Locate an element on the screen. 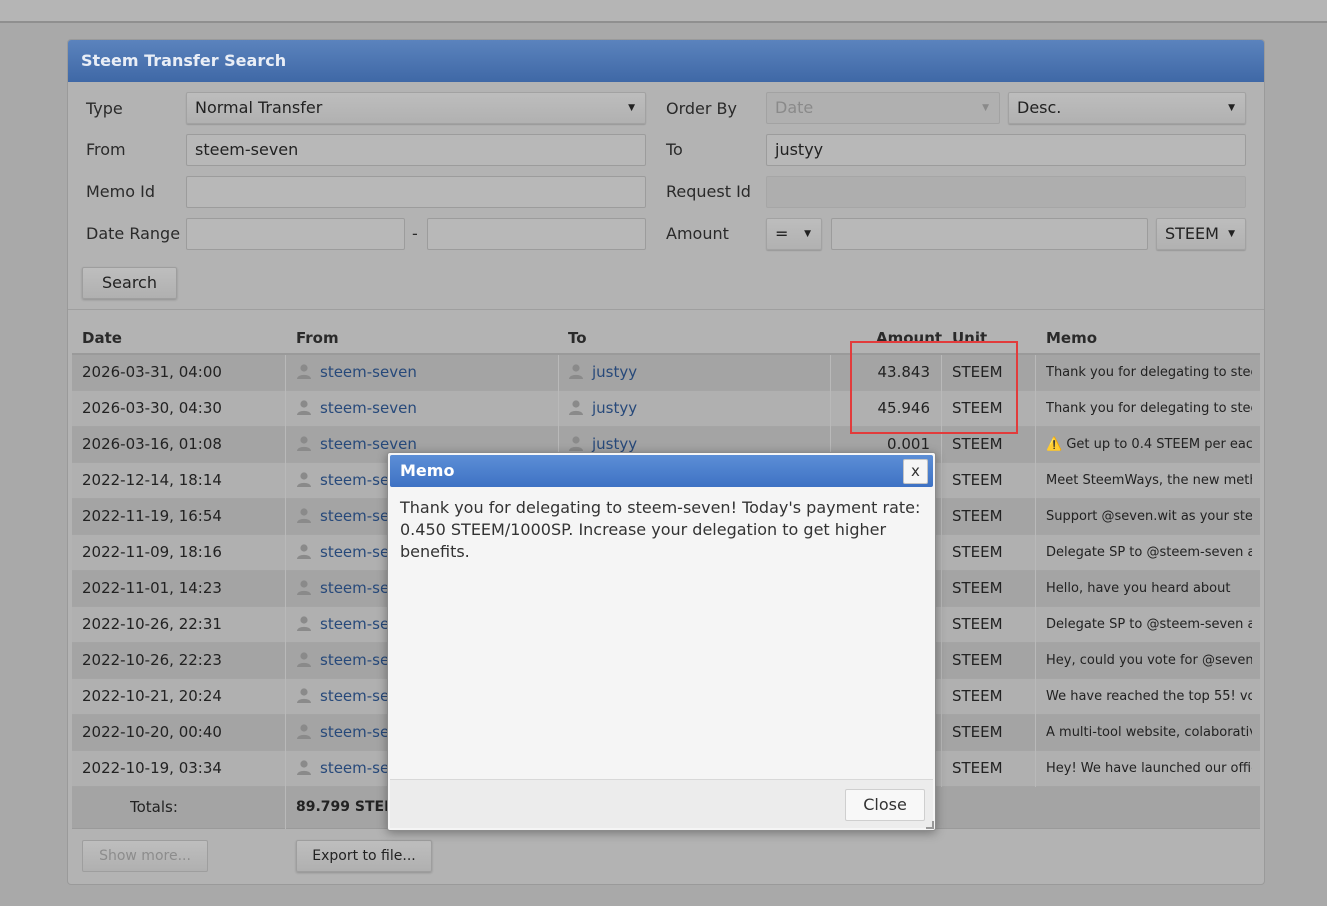  row-memo: Hey! We have launched our official is located at coordinates (1149, 768).